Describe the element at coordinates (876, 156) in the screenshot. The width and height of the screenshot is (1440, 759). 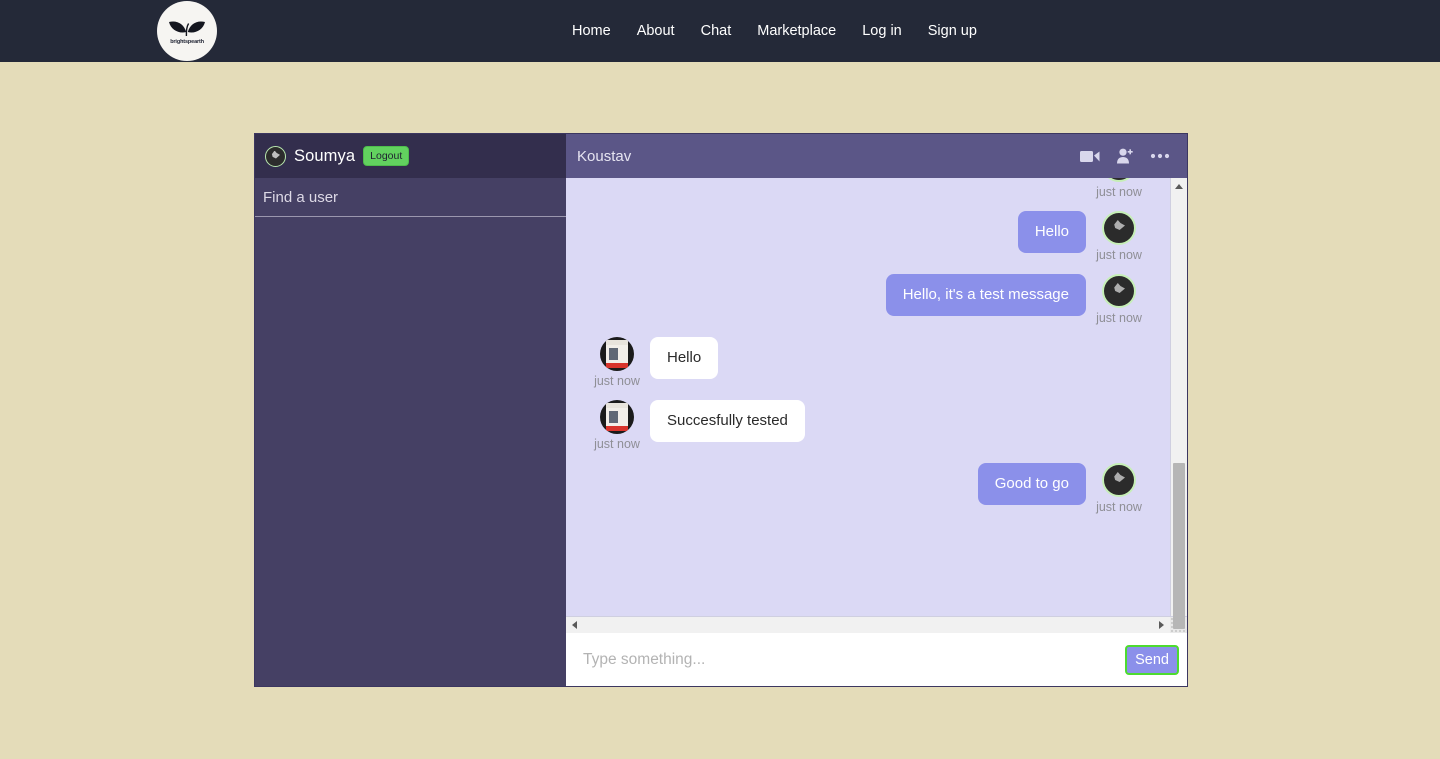
I see `chat-header: Koustav` at that location.